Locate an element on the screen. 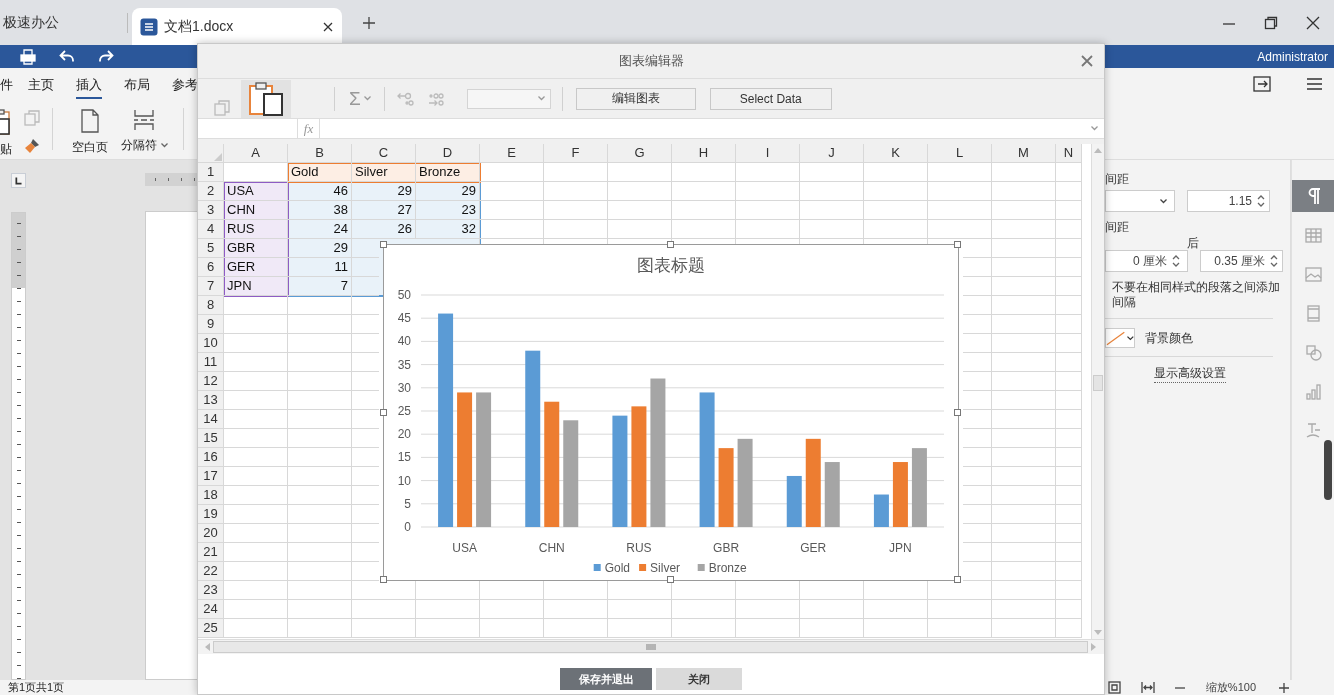  scrollbar-thumb is located at coordinates (1098, 383).